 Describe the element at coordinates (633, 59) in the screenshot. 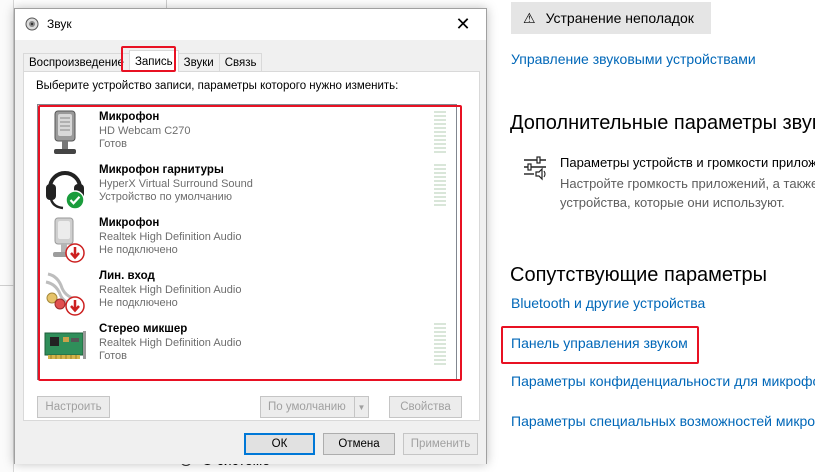

I see `manage-sound-devices-link: Управление звуковыми устройствами` at that location.